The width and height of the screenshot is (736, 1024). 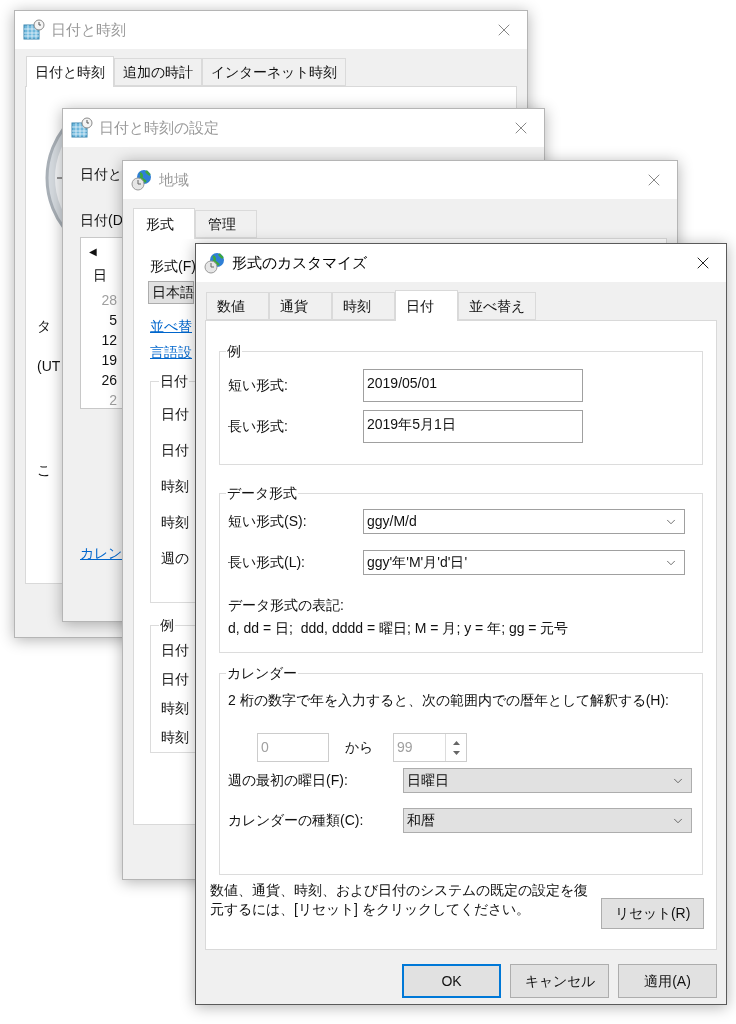 What do you see at coordinates (296, 820) in the screenshot?
I see `field-label: カレンダーの種類(C):` at bounding box center [296, 820].